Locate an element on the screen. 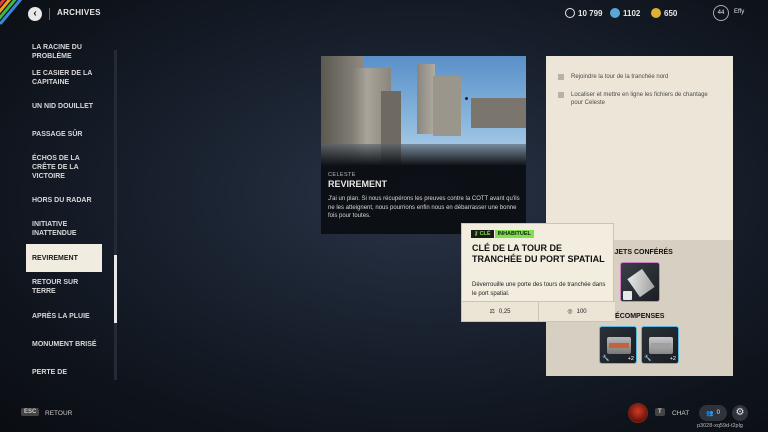  mission-item: LA RACINE DU PROBLÈME is located at coordinates (64, 54).